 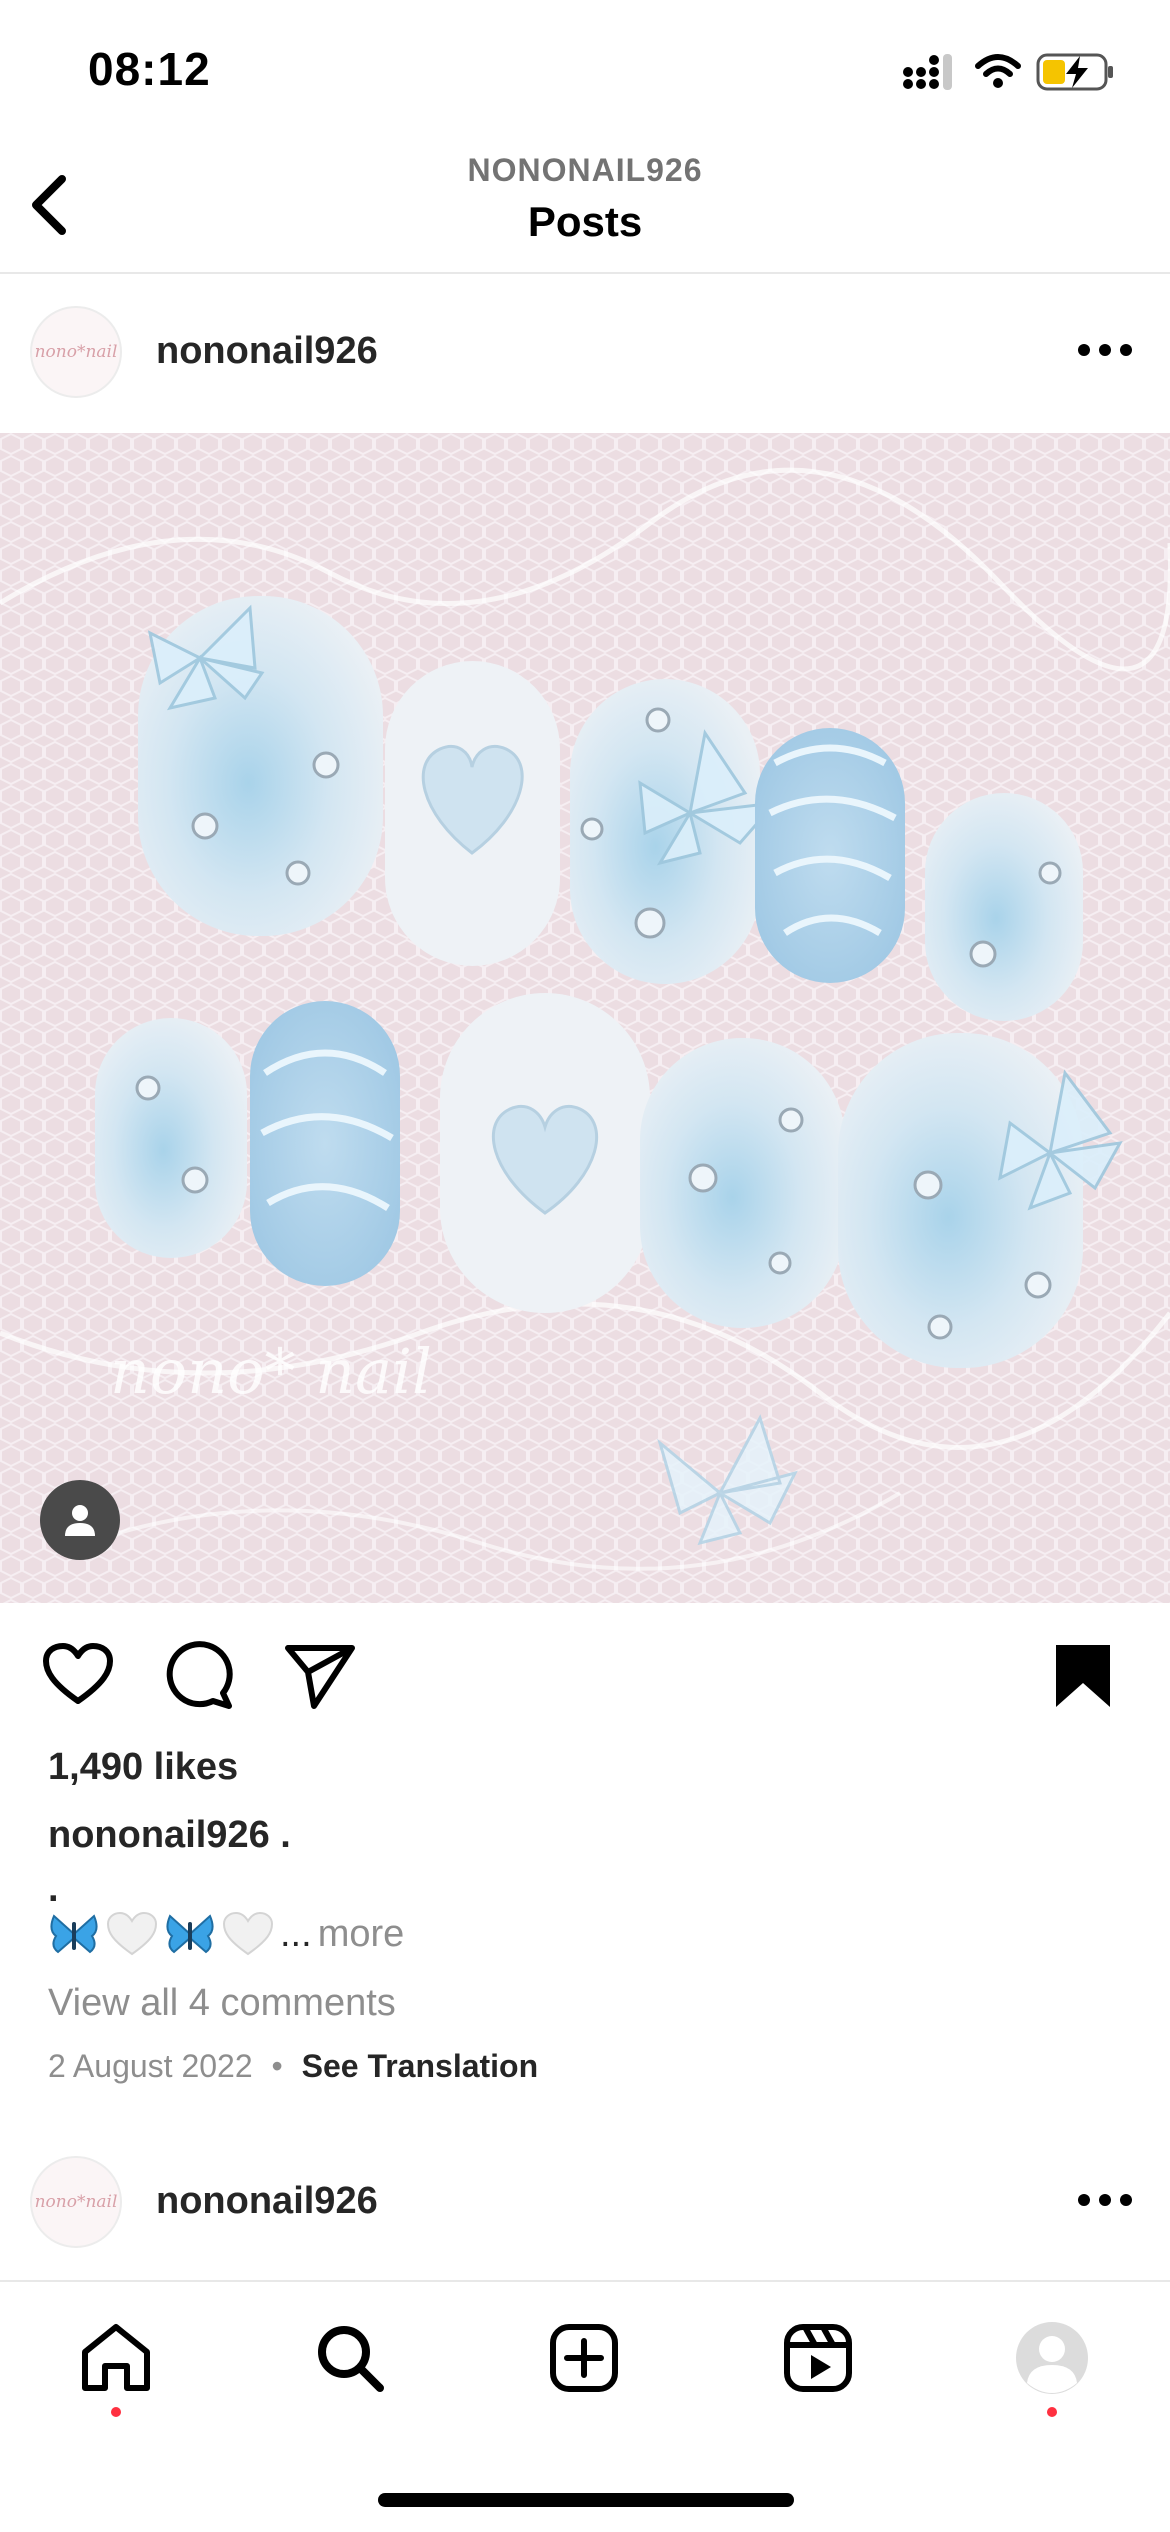 What do you see at coordinates (116, 2412) in the screenshot?
I see `home-notification-dot` at bounding box center [116, 2412].